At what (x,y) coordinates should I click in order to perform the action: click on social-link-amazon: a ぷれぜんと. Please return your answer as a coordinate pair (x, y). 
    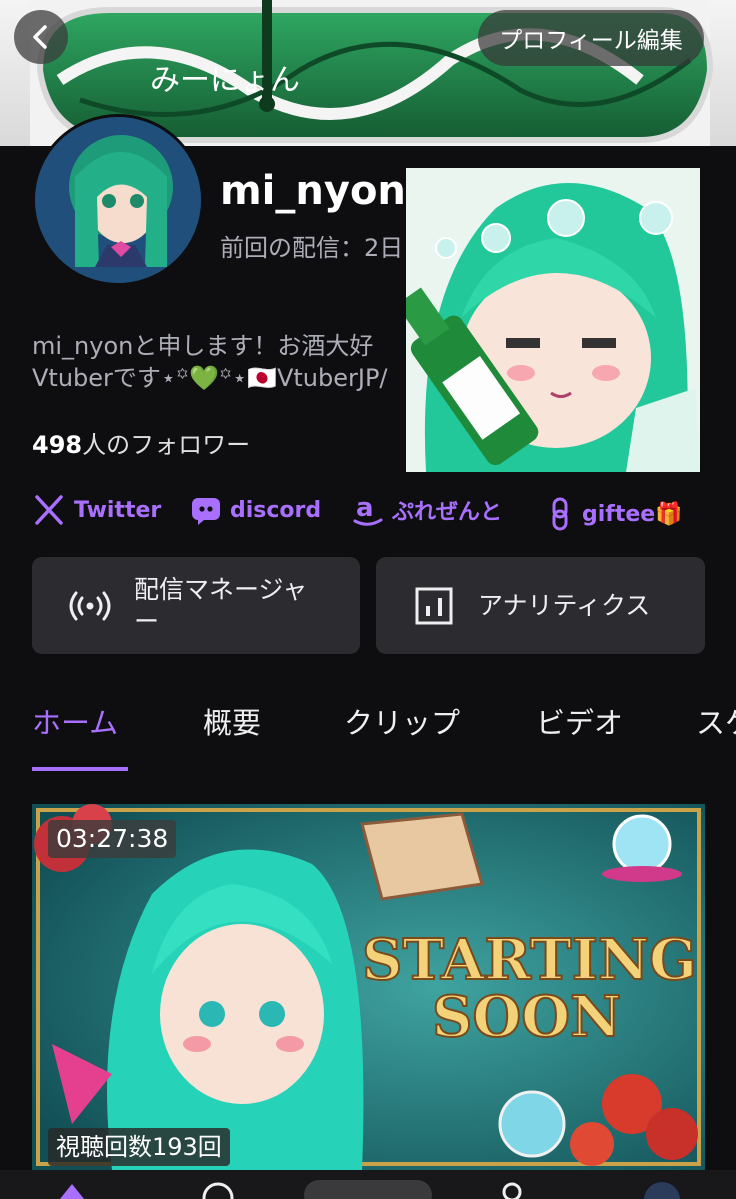
    Looking at the image, I should click on (427, 510).